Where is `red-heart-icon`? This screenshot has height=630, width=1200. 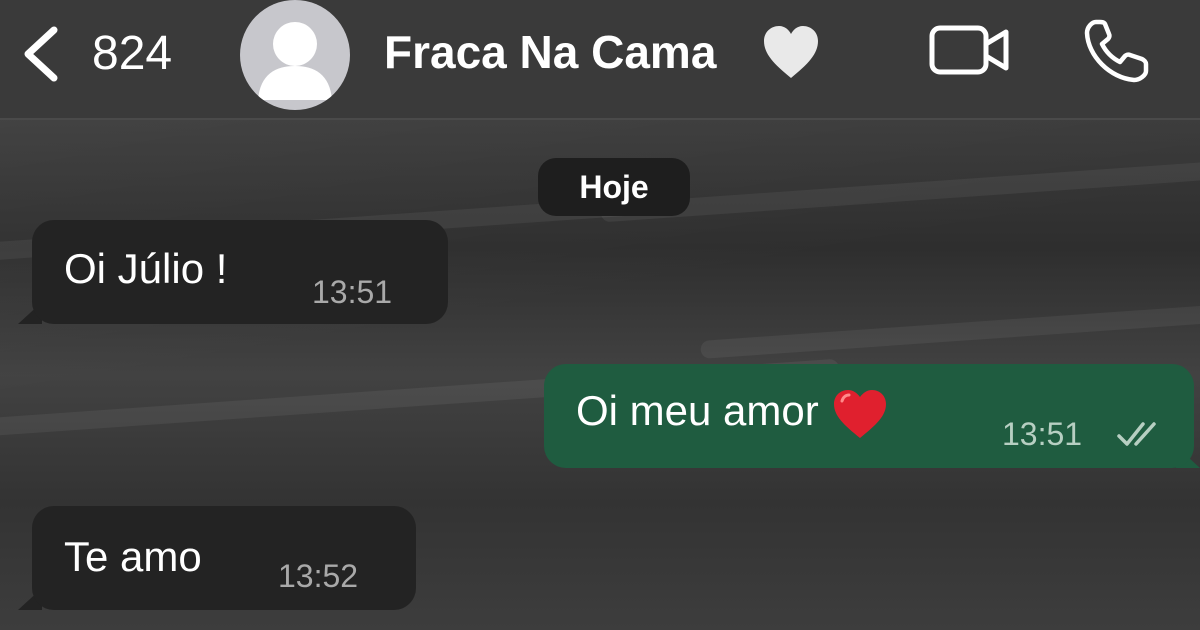
red-heart-icon is located at coordinates (859, 413).